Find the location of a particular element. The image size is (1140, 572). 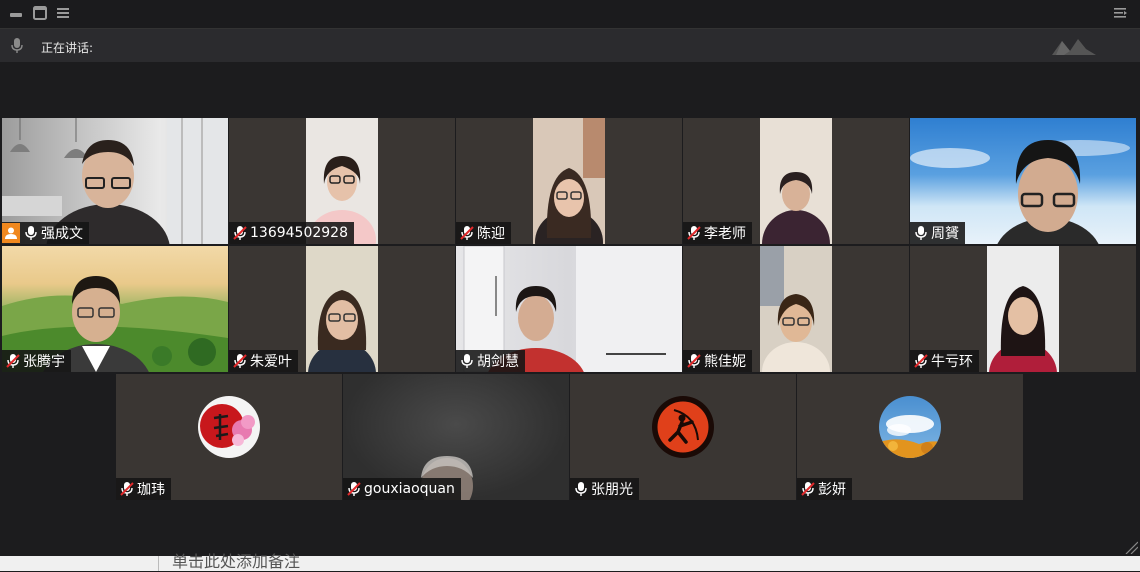

participant-name-tag: 张朋光 is located at coordinates (604, 489).